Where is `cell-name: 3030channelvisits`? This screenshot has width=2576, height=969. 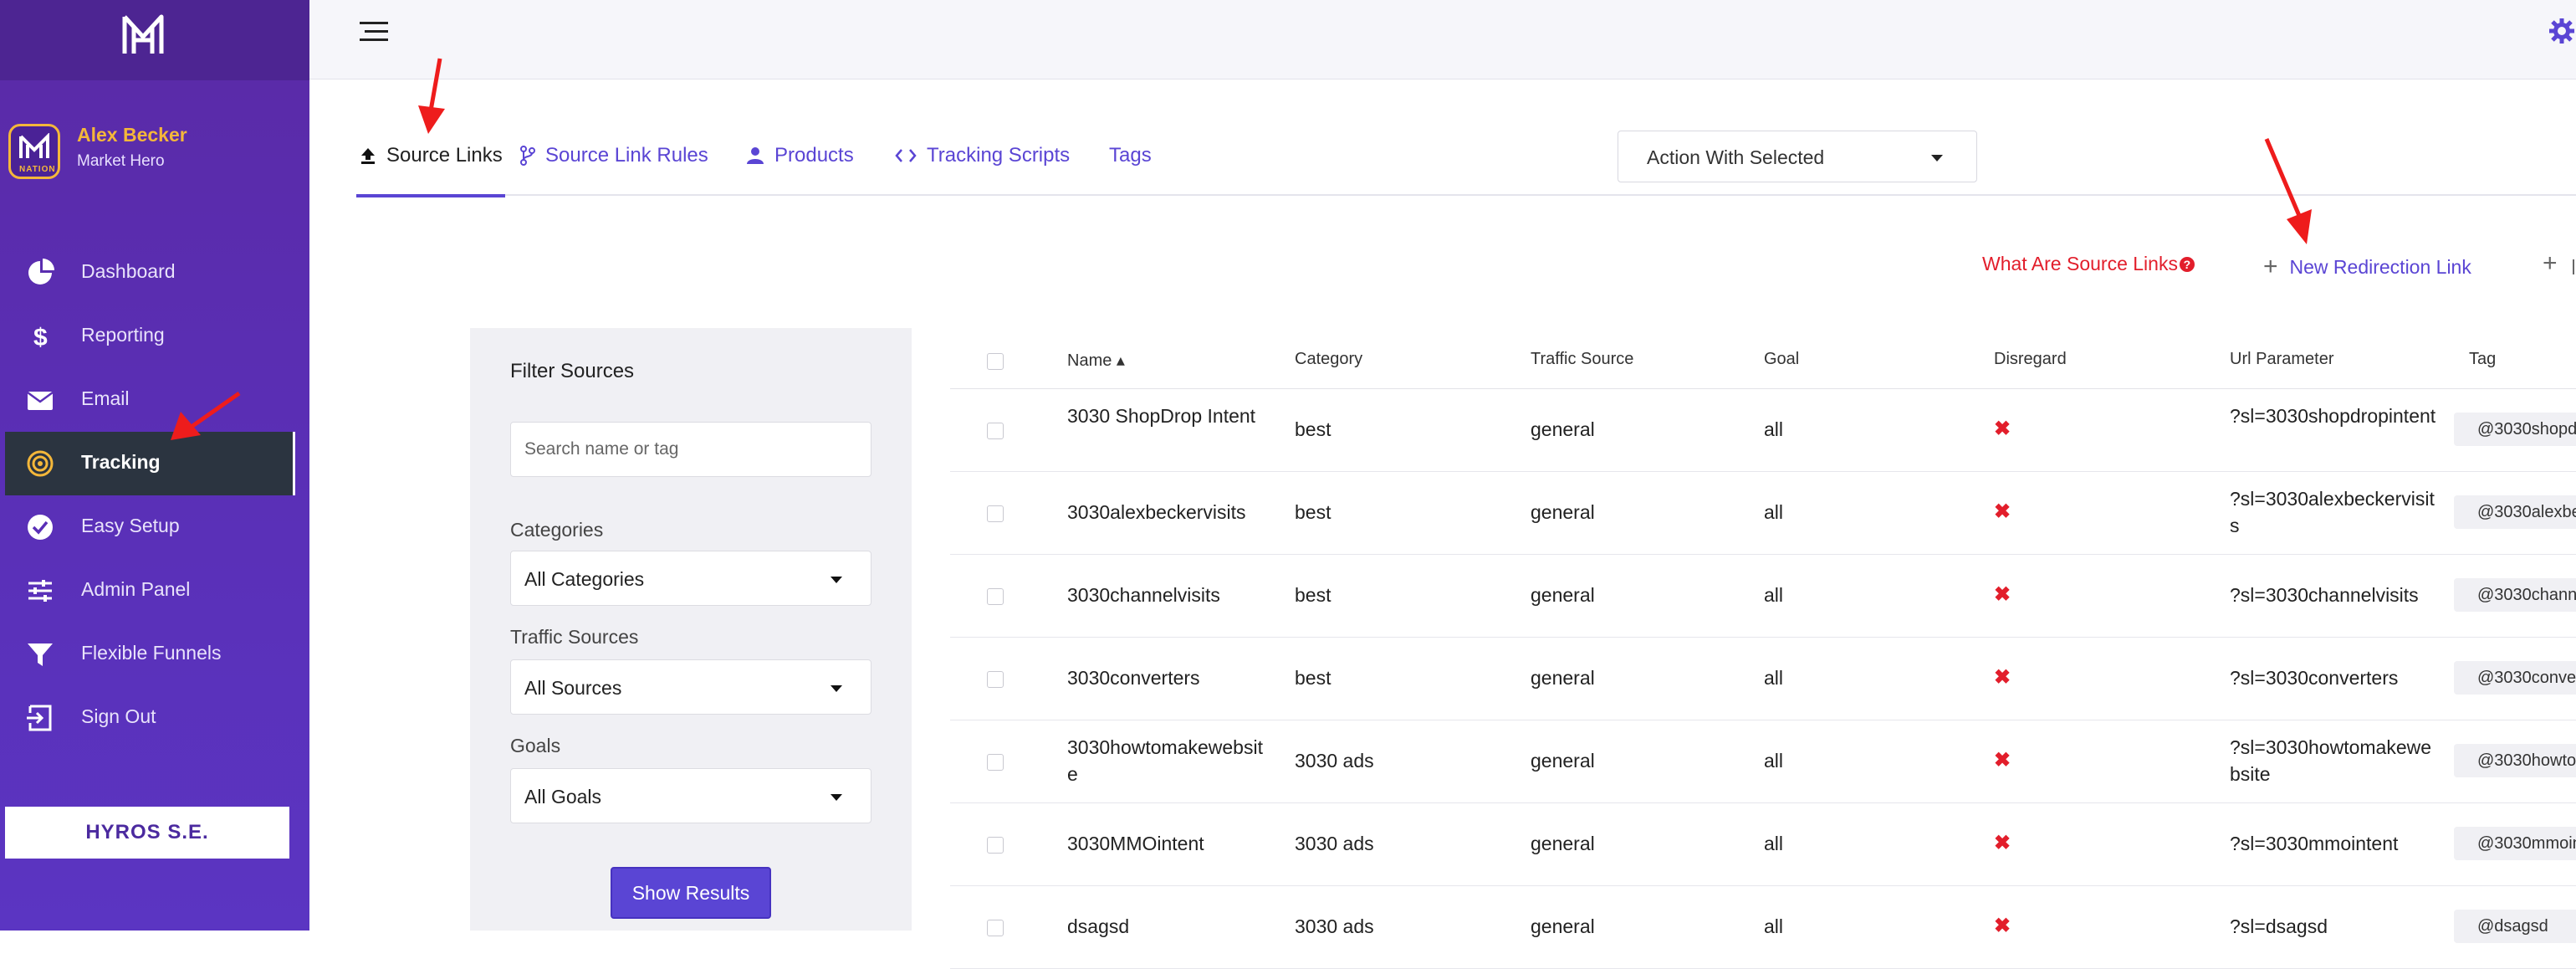 cell-name: 3030channelvisits is located at coordinates (1167, 595).